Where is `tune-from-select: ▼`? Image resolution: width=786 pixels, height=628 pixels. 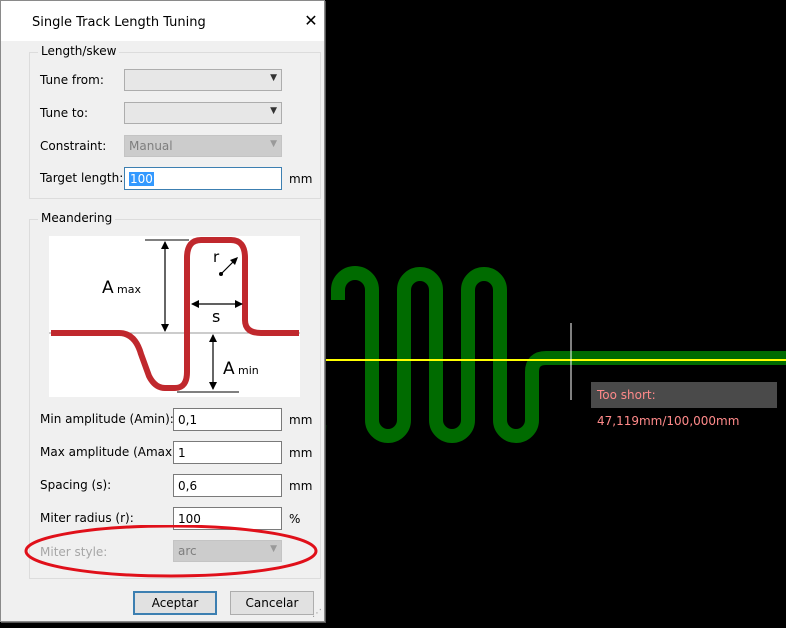
tune-from-select: ▼ is located at coordinates (203, 80).